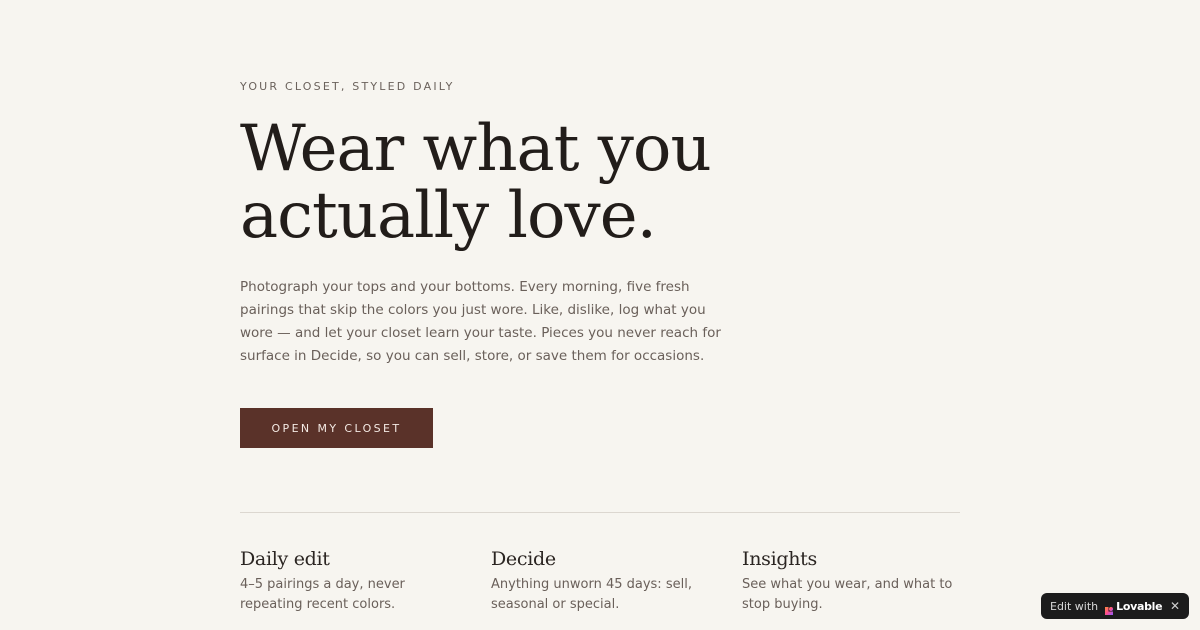 This screenshot has width=1200, height=630. I want to click on edit-with-lovable-badge: Edit with Lovable ✕, so click(1115, 606).